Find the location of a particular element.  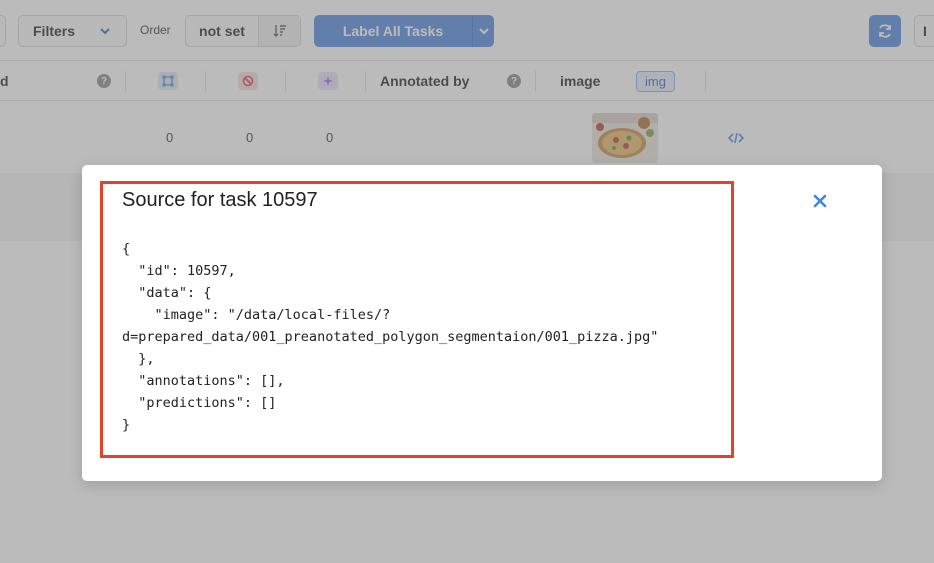

close-icon is located at coordinates (820, 201).